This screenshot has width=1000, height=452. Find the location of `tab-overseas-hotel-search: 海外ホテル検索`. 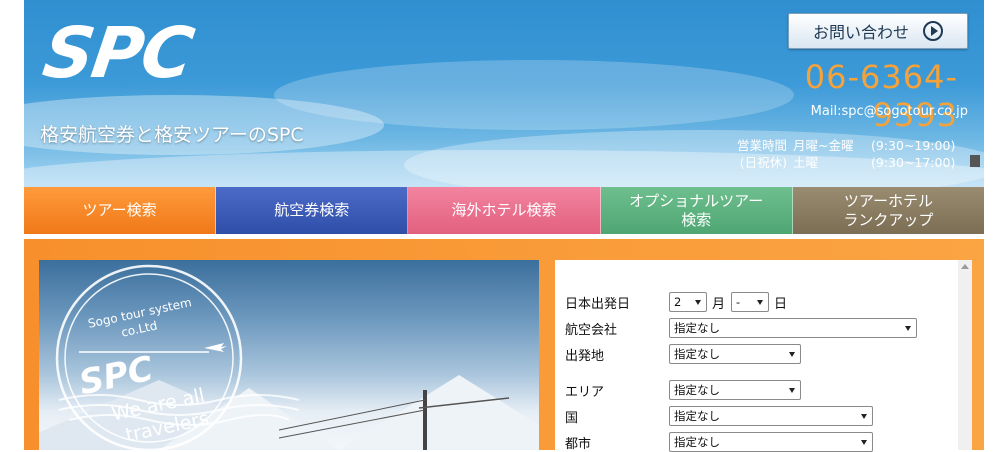

tab-overseas-hotel-search: 海外ホテル検索 is located at coordinates (504, 210).